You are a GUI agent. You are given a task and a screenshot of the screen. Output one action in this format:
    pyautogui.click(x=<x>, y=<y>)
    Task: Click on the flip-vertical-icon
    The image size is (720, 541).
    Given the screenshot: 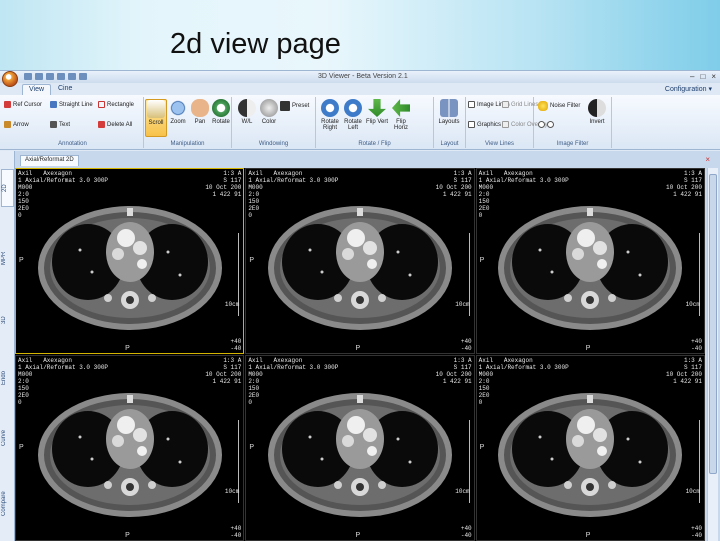 What is the action you would take?
    pyautogui.click(x=377, y=108)
    